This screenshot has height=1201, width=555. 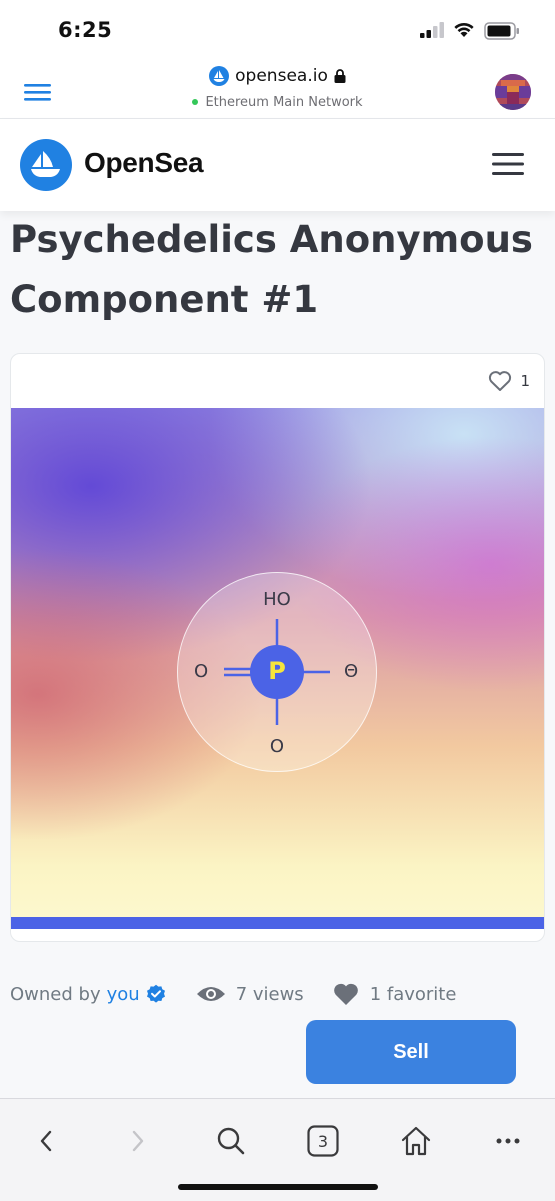 I want to click on opensea-ship-icon, so click(x=45, y=164).